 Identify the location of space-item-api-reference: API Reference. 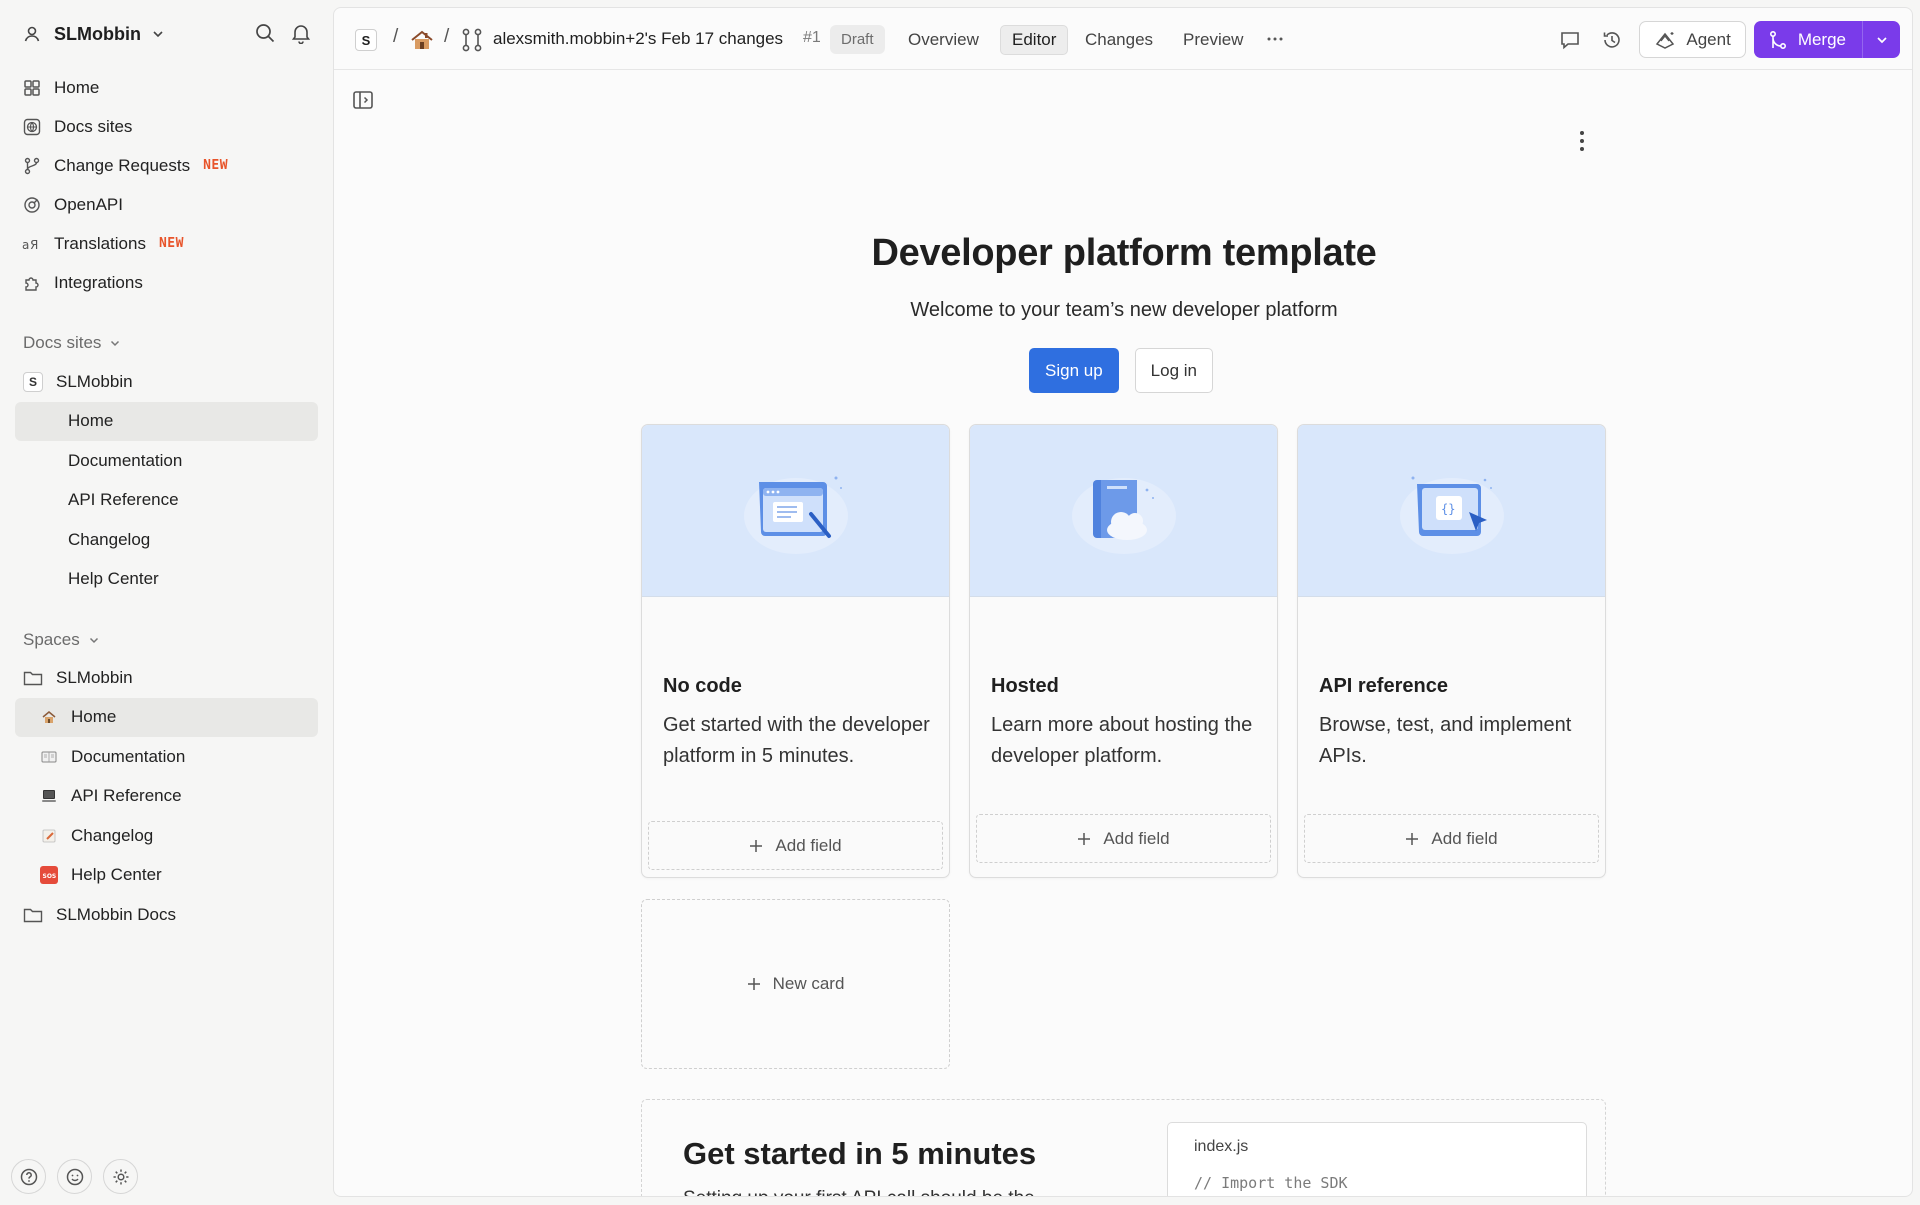
(166, 797).